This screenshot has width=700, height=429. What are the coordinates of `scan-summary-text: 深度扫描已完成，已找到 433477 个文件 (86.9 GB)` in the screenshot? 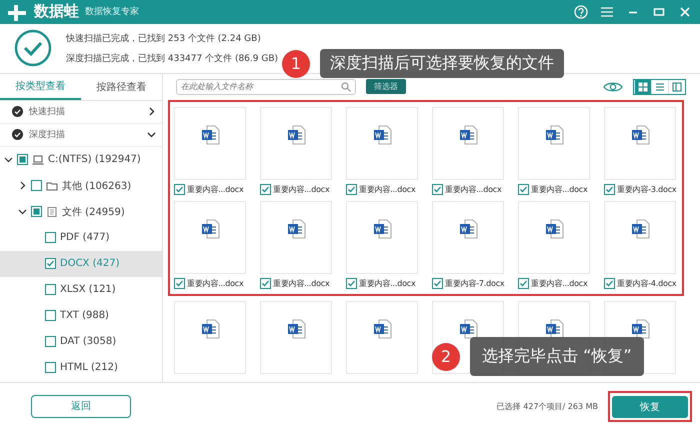 It's located at (172, 58).